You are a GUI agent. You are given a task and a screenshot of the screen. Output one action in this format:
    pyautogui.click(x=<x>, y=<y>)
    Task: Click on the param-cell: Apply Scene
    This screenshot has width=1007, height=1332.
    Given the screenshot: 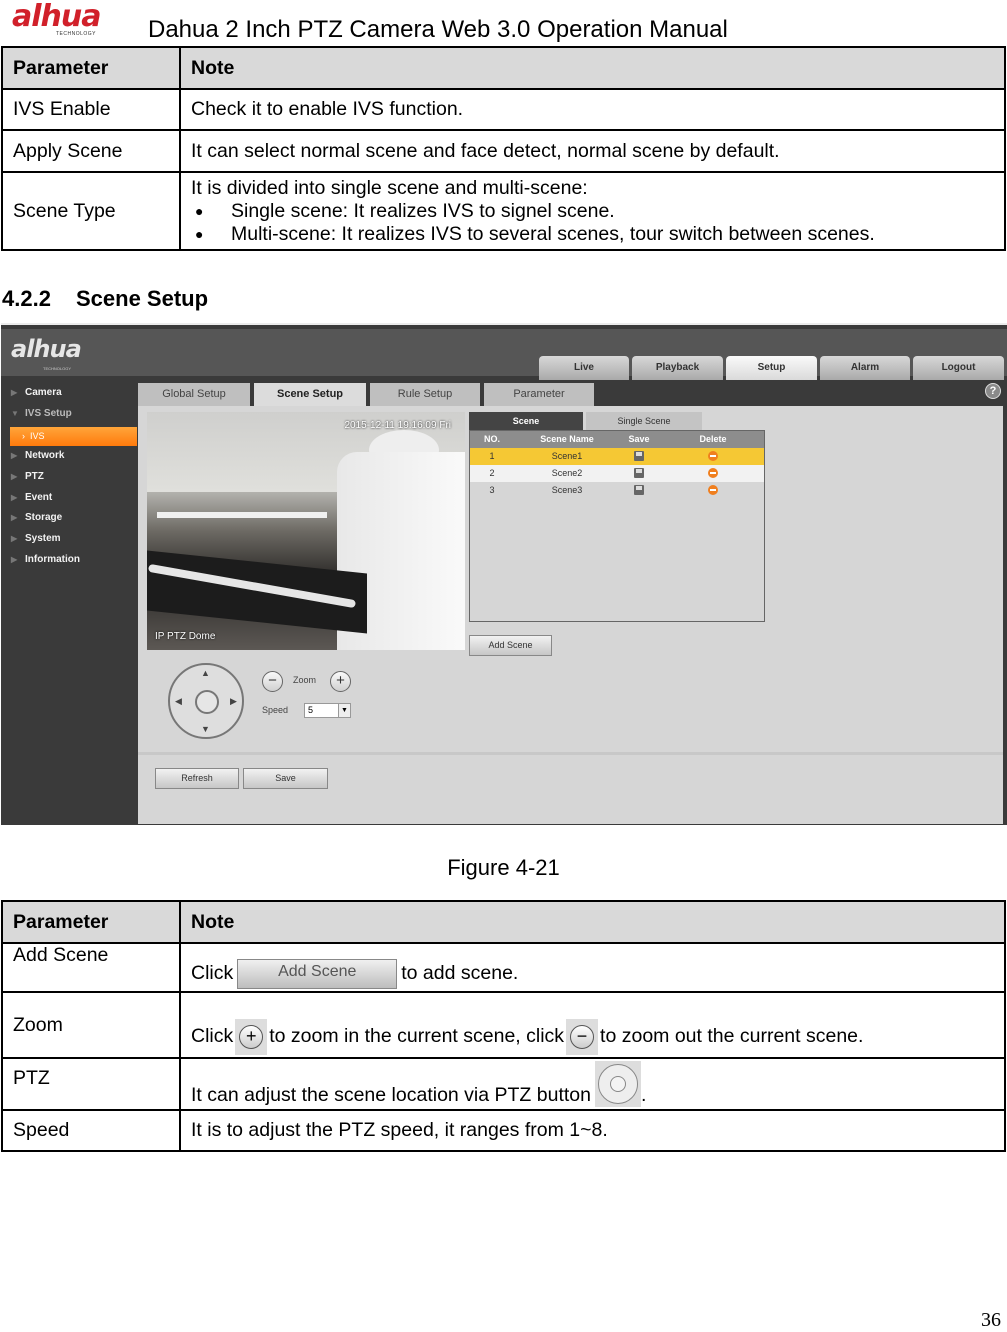 What is the action you would take?
    pyautogui.click(x=91, y=151)
    